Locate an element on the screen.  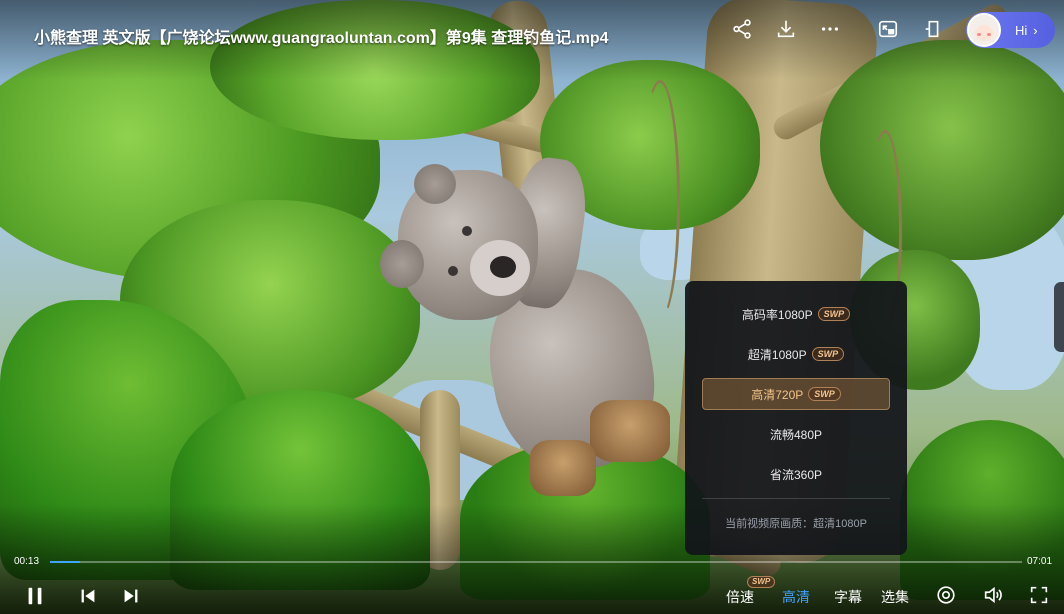
volume-button is located at coordinates (993, 595).